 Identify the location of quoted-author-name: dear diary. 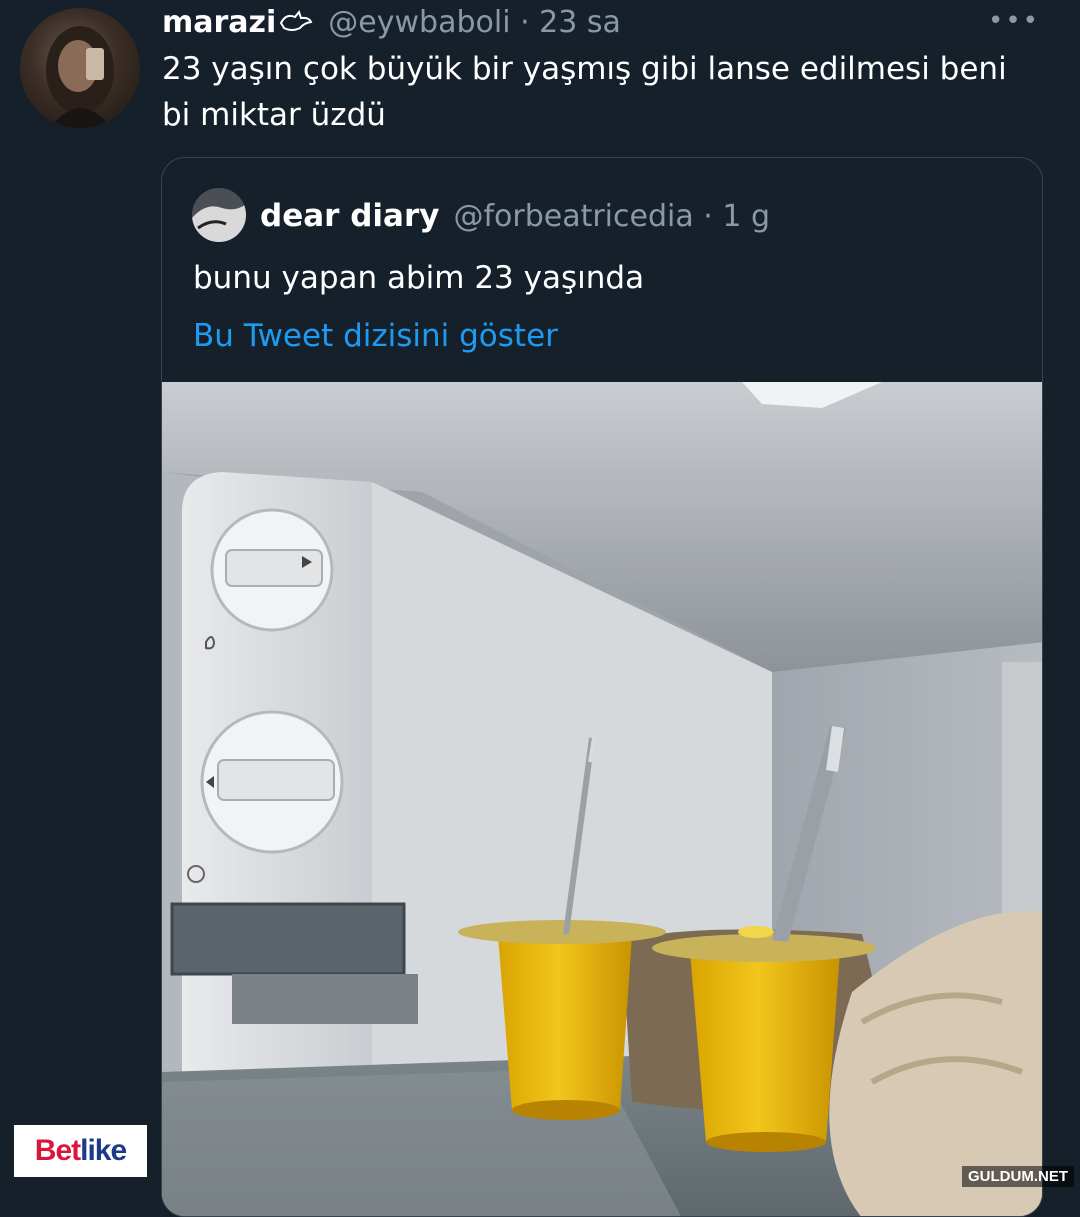
(350, 216).